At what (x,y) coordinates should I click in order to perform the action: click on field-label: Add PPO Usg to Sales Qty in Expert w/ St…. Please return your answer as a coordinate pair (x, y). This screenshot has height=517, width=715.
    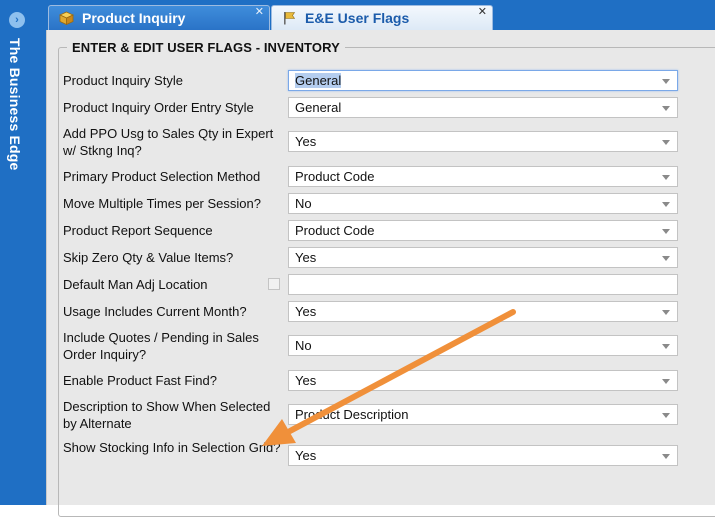
    Looking at the image, I should click on (168, 142).